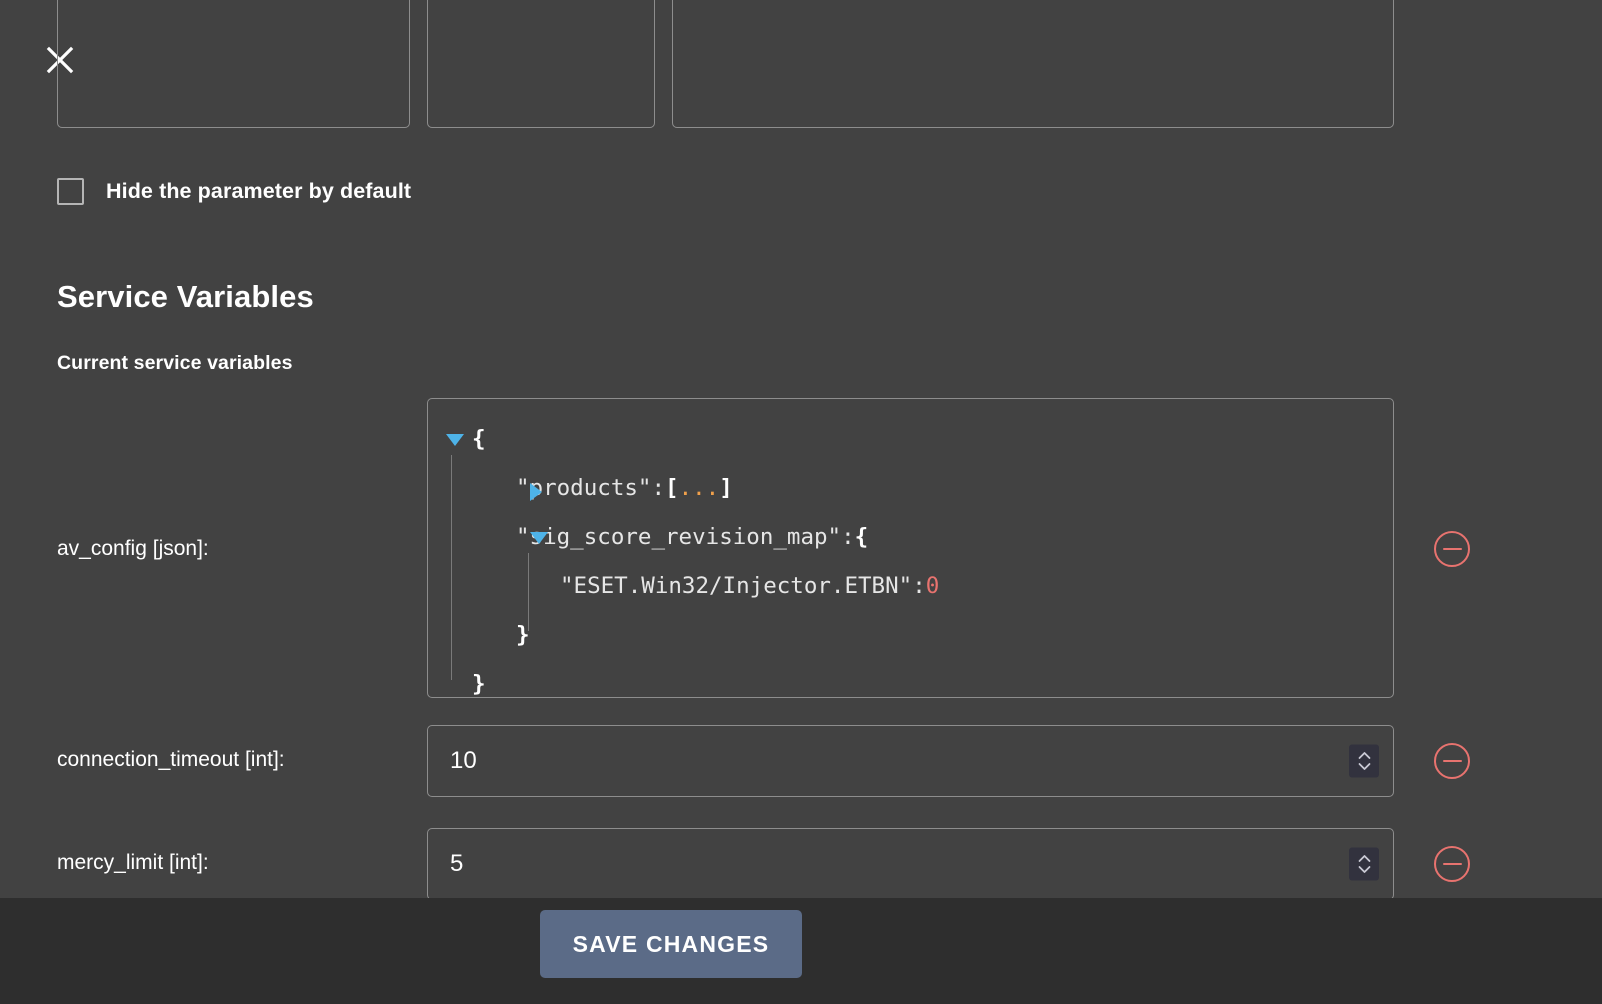 The width and height of the screenshot is (1602, 1004). I want to click on mercy-limit-field, so click(910, 863).